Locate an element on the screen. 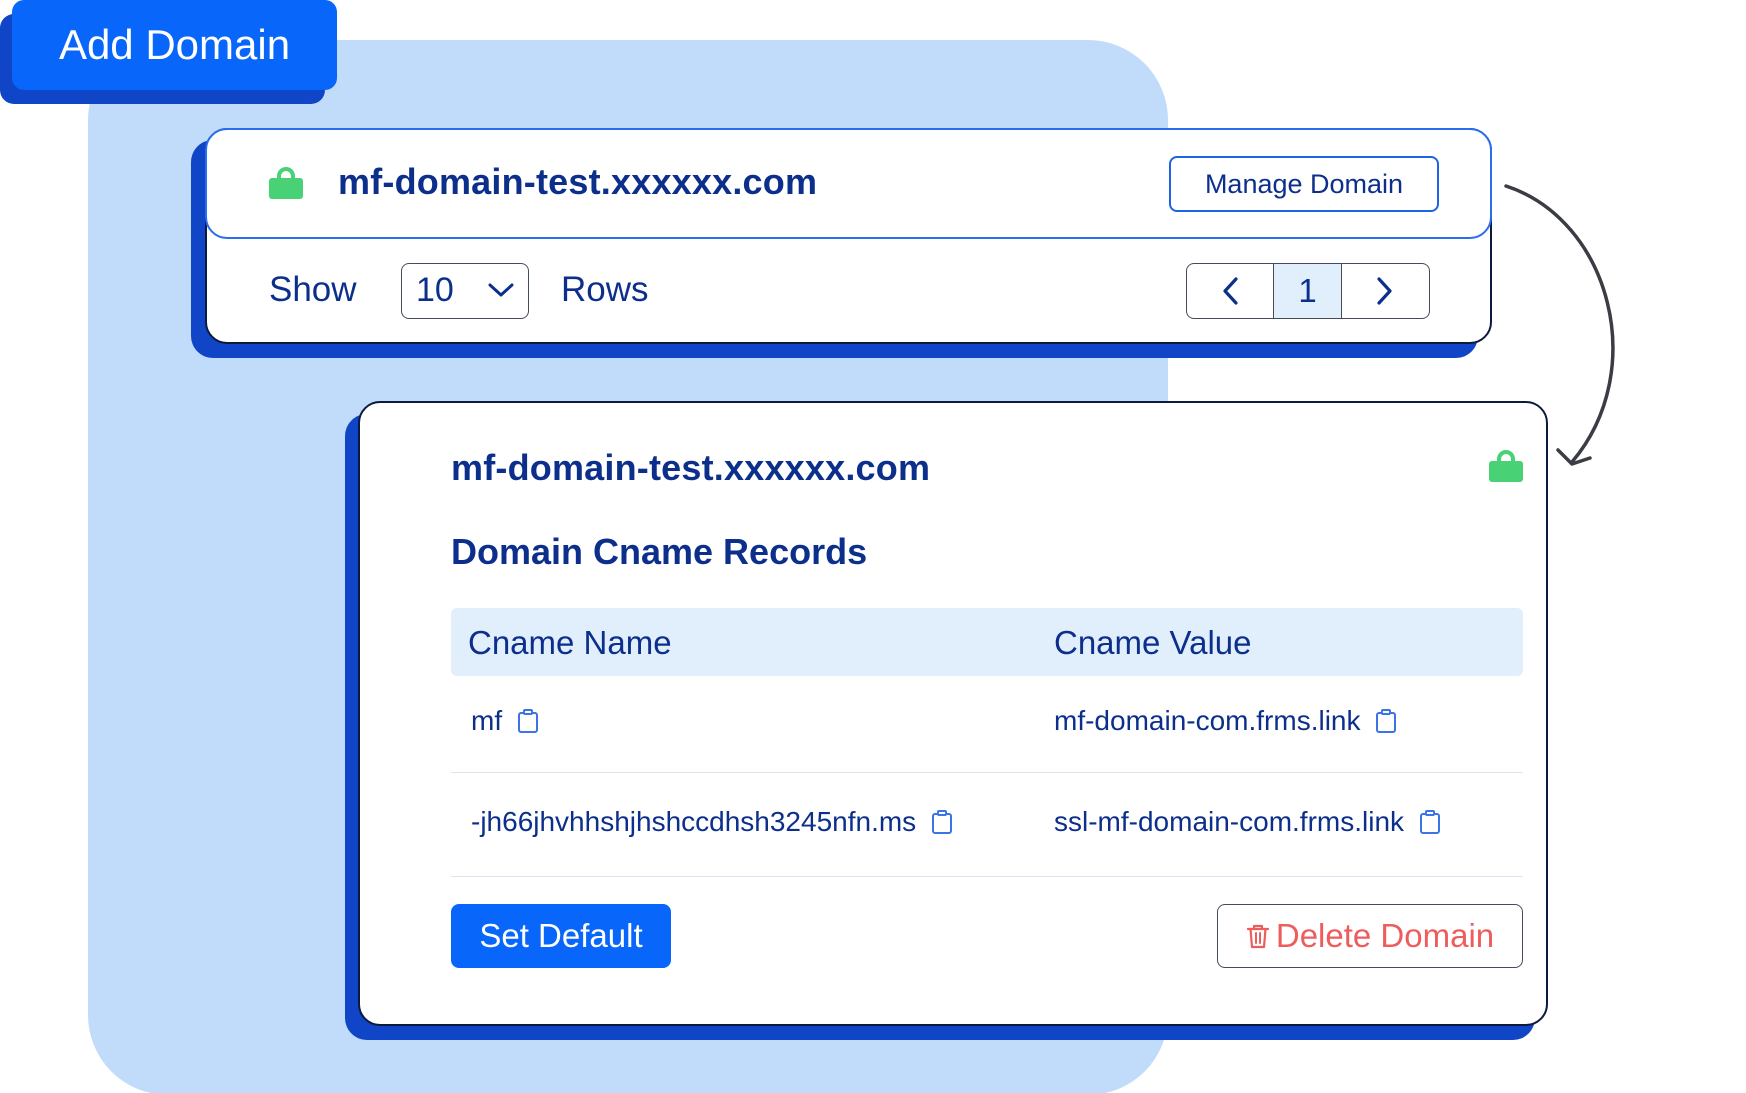 Image resolution: width=1746 pixels, height=1093 pixels. cname-value-cell: mf-domain-com.frms.link is located at coordinates (1225, 721).